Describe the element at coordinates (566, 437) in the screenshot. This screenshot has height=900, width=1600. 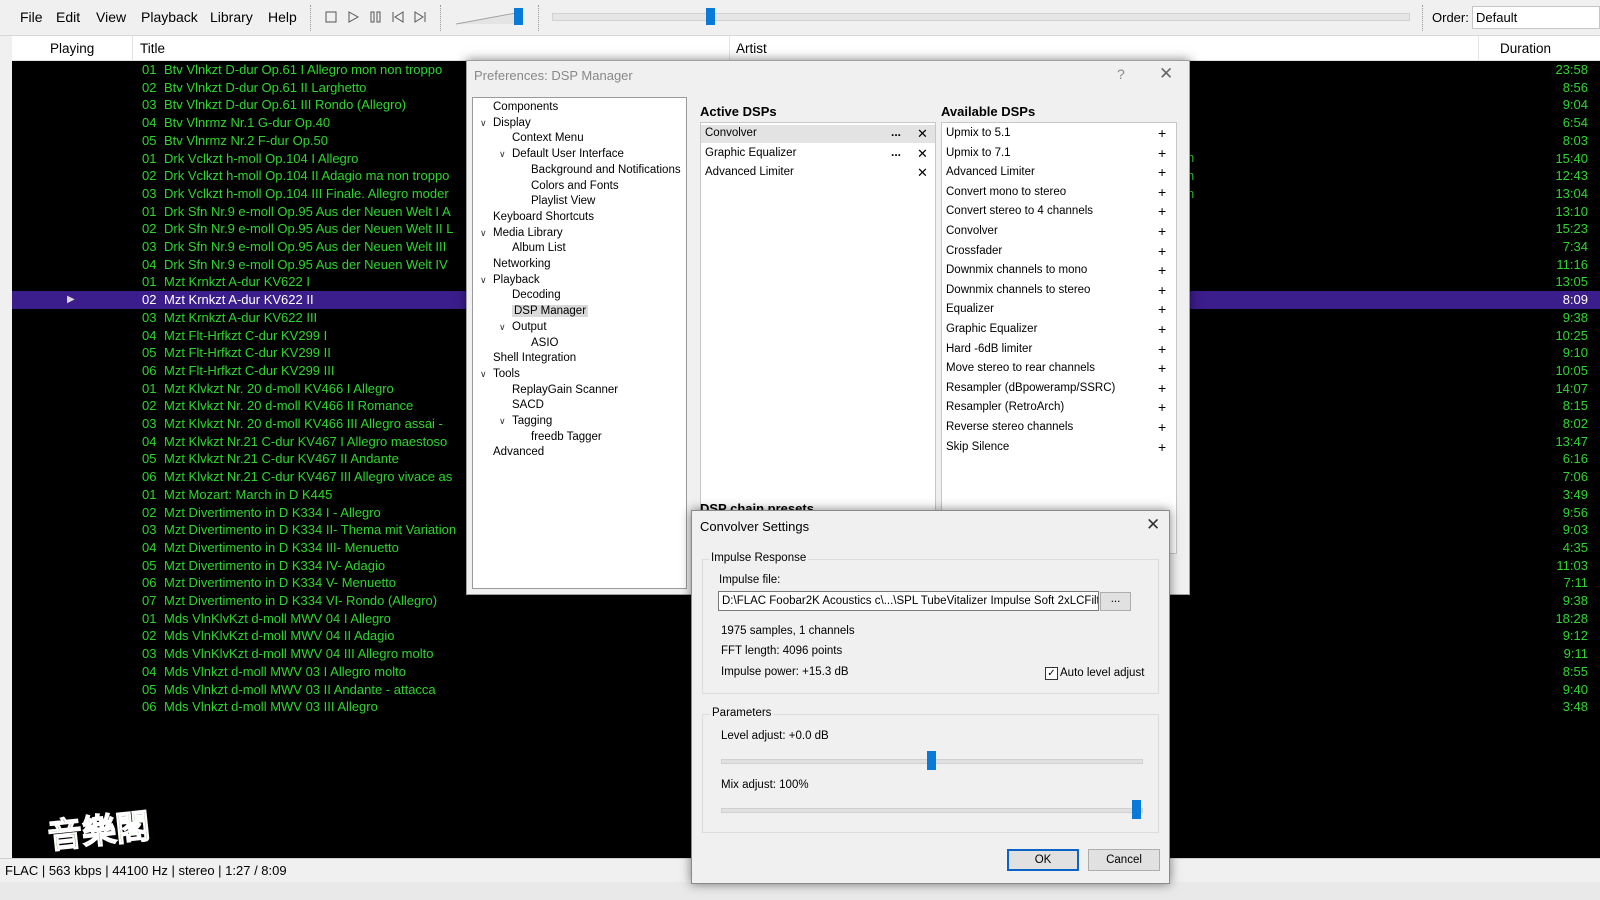
I see `tree-item: freedb Tagger` at that location.